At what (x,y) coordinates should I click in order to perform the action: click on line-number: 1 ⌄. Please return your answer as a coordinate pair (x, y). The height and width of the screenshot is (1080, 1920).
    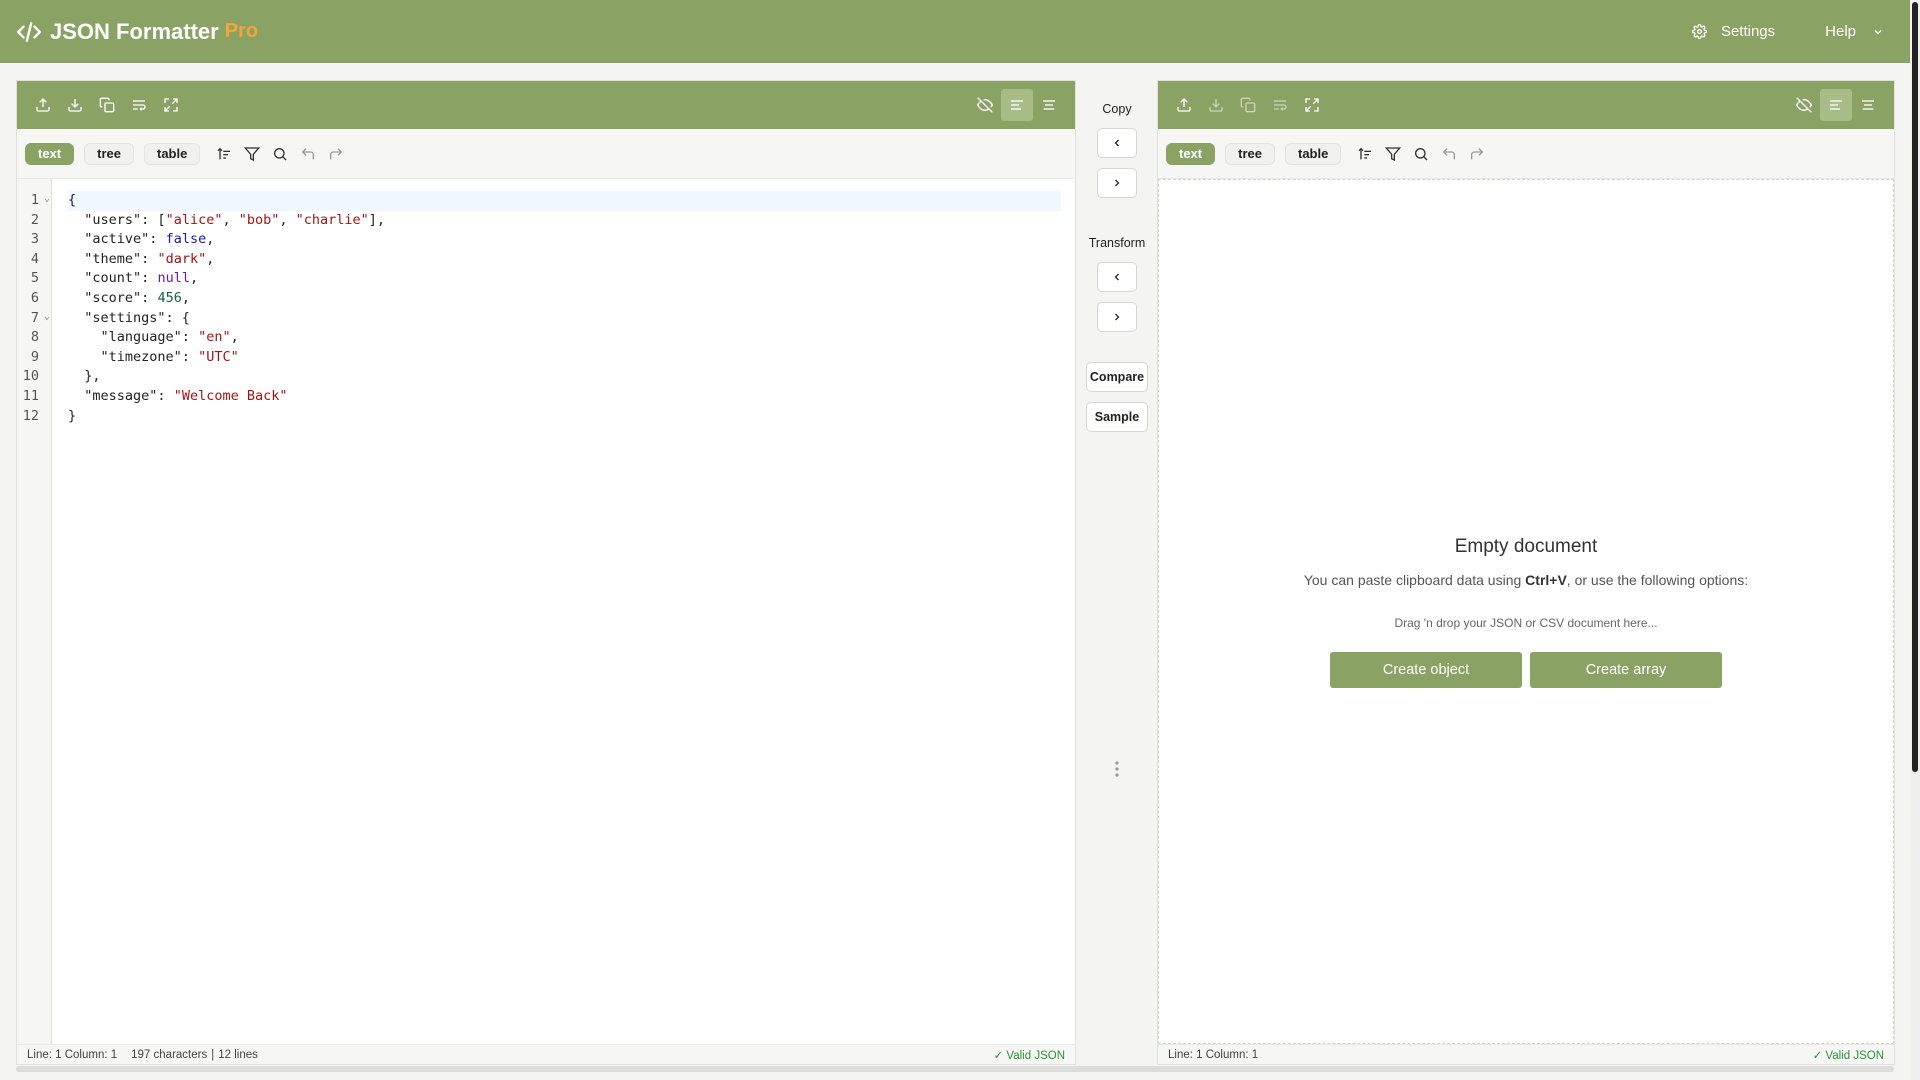
    Looking at the image, I should click on (34, 201).